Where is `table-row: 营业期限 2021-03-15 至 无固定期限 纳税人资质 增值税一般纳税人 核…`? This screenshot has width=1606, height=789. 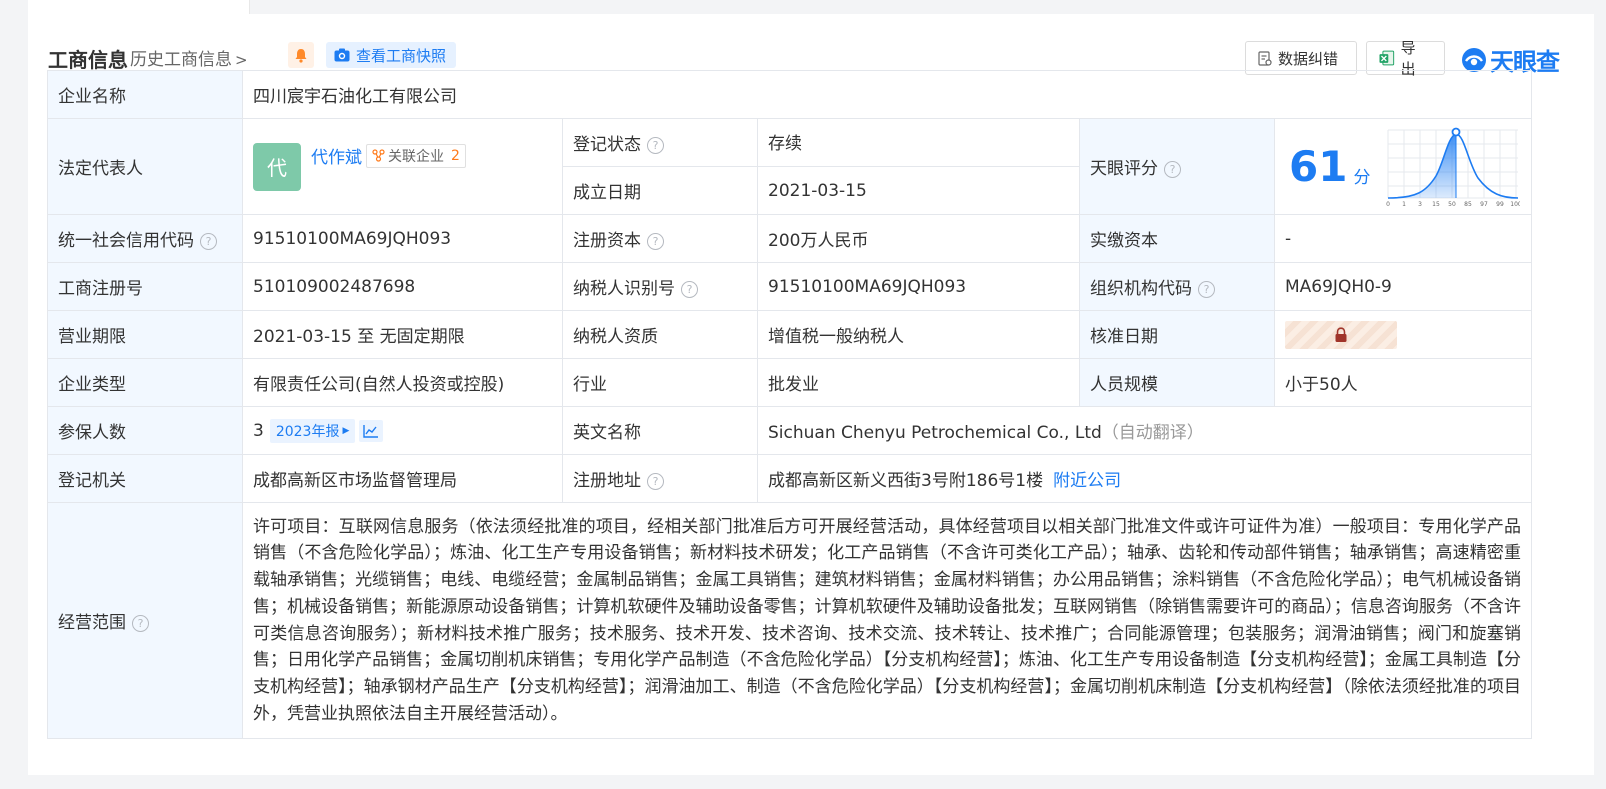 table-row: 营业期限 2021-03-15 至 无固定期限 纳税人资质 增值税一般纳税人 核… is located at coordinates (789, 334).